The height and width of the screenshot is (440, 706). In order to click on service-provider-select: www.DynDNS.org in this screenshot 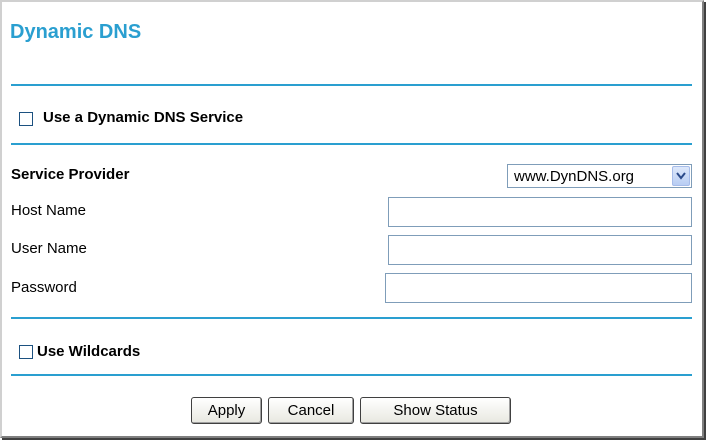, I will do `click(599, 176)`.